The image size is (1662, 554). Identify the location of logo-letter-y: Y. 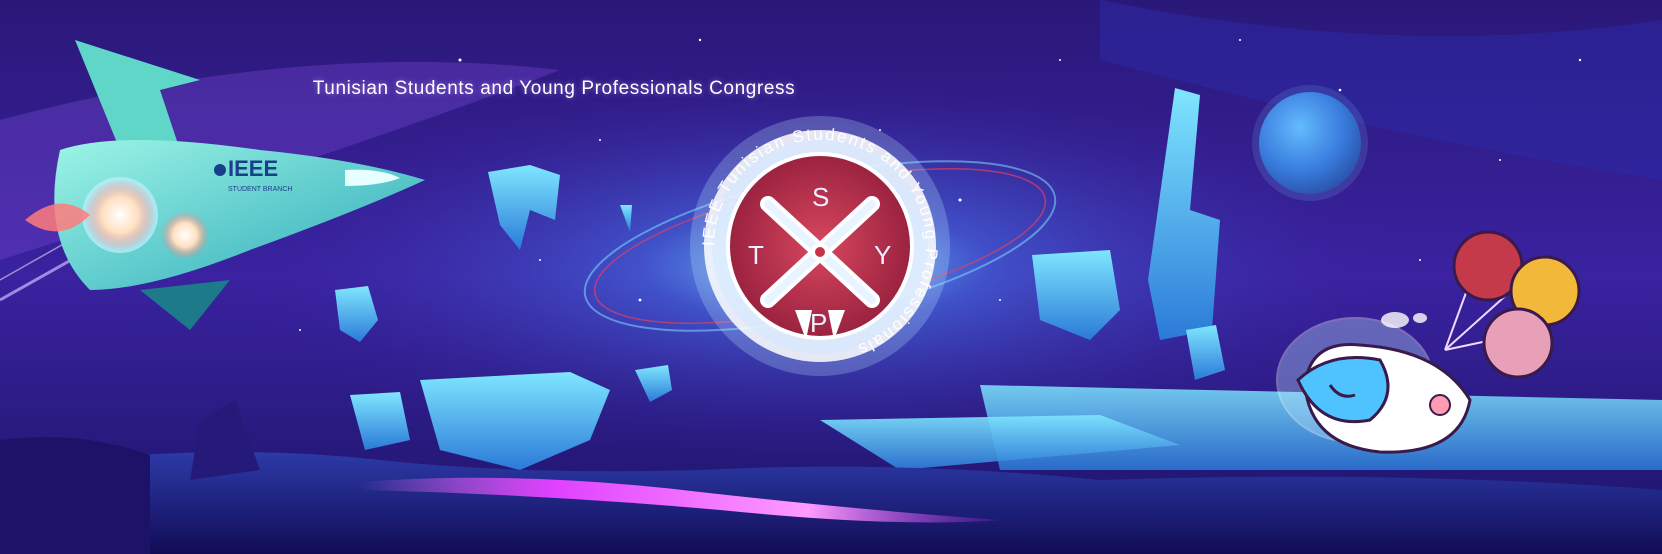
(882, 255).